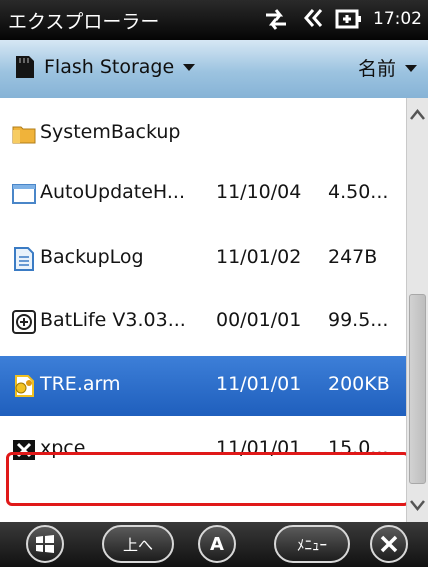  I want to click on app-title: エクスプローラー, so click(84, 22).